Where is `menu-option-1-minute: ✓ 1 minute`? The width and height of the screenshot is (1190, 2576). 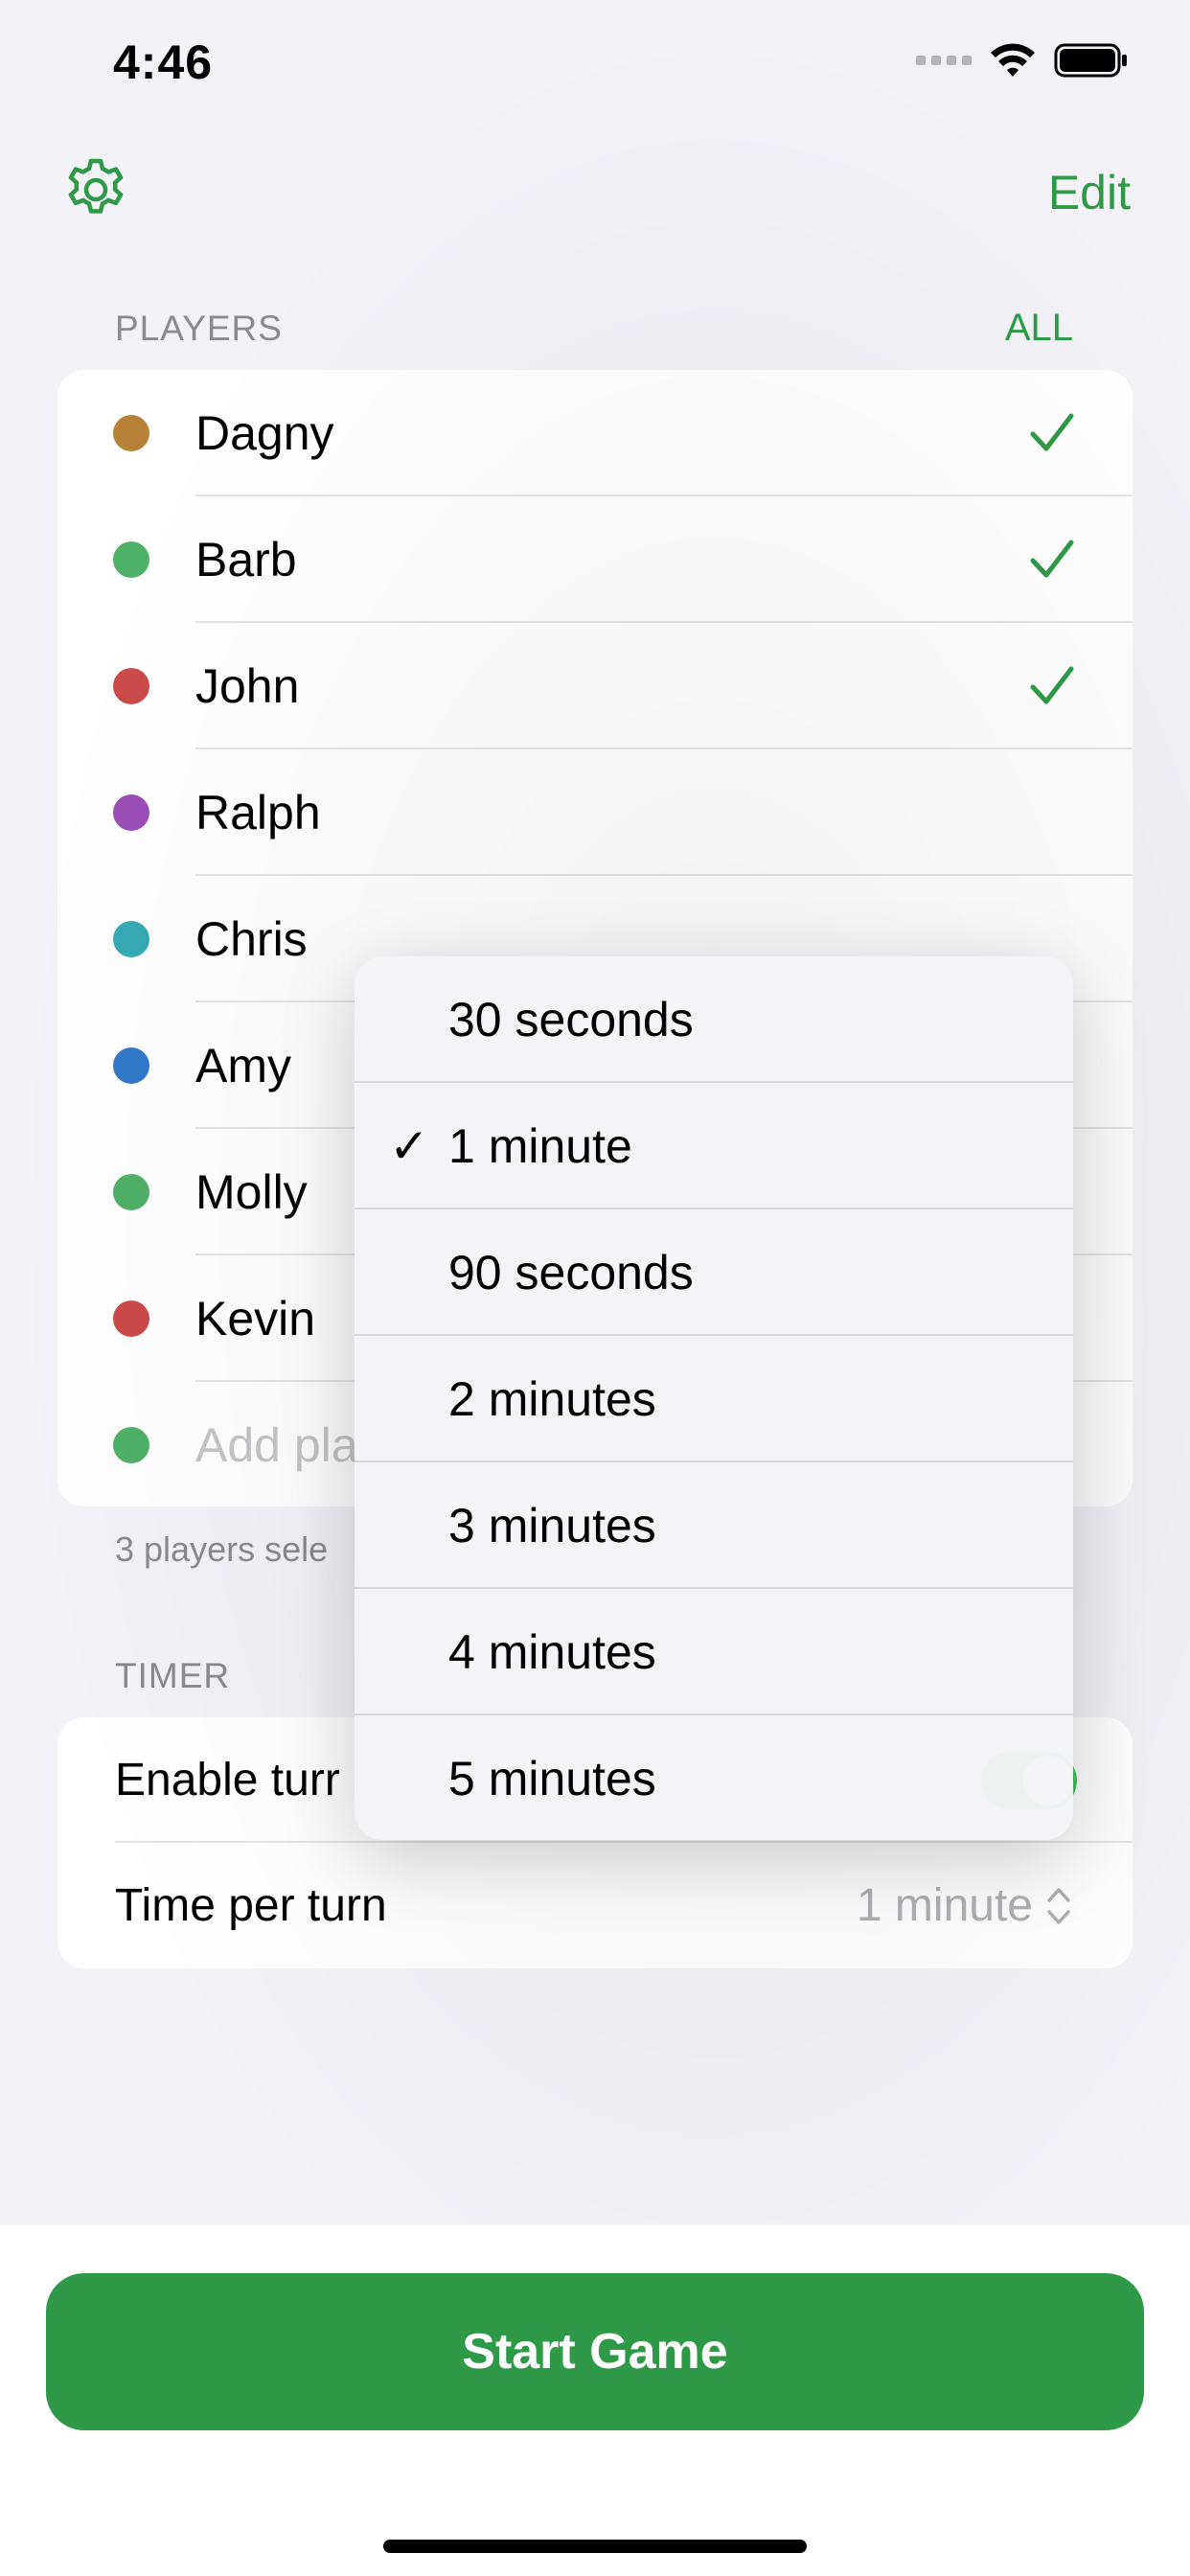 menu-option-1-minute: ✓ 1 minute is located at coordinates (714, 1146).